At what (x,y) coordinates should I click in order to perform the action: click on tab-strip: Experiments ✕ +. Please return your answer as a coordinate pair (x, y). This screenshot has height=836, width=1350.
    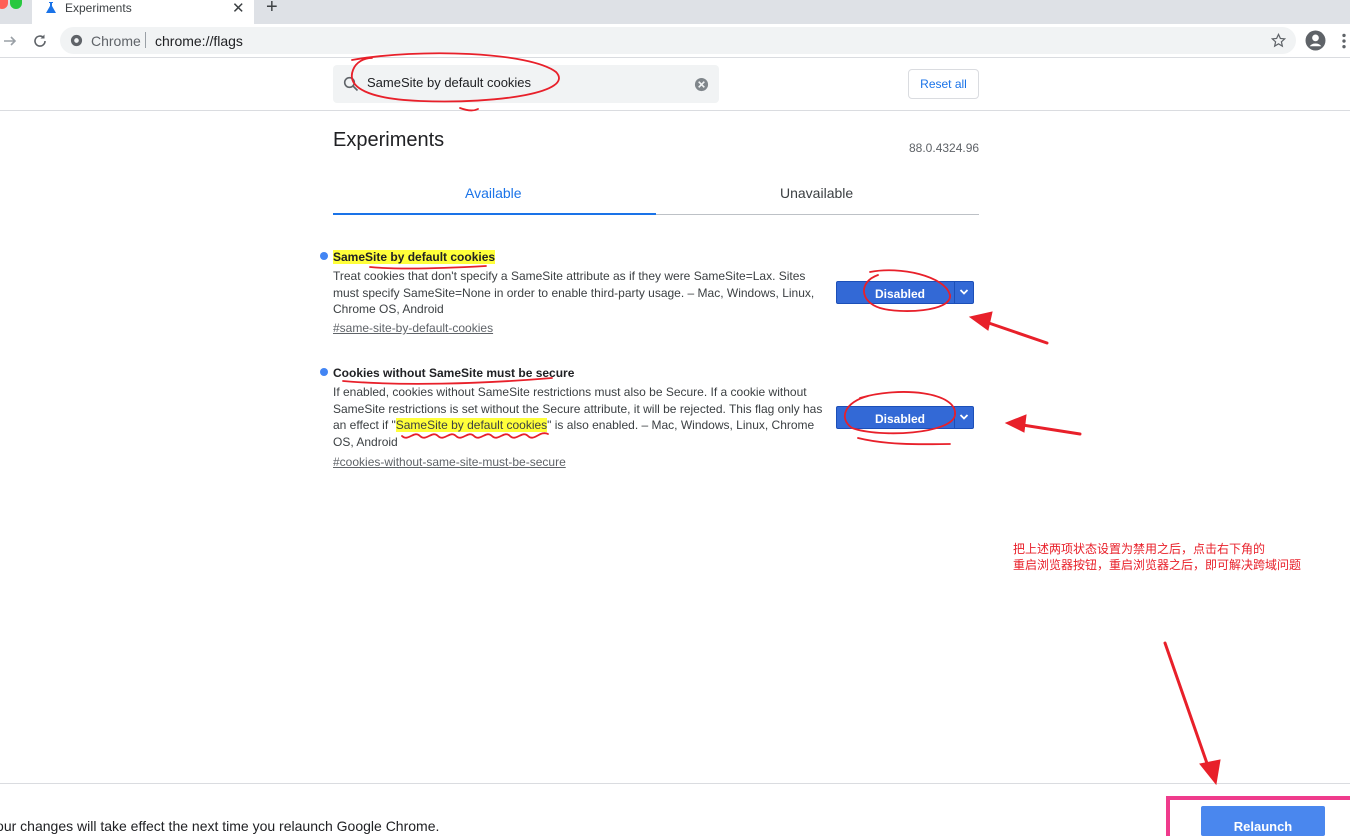
    Looking at the image, I should click on (675, 12).